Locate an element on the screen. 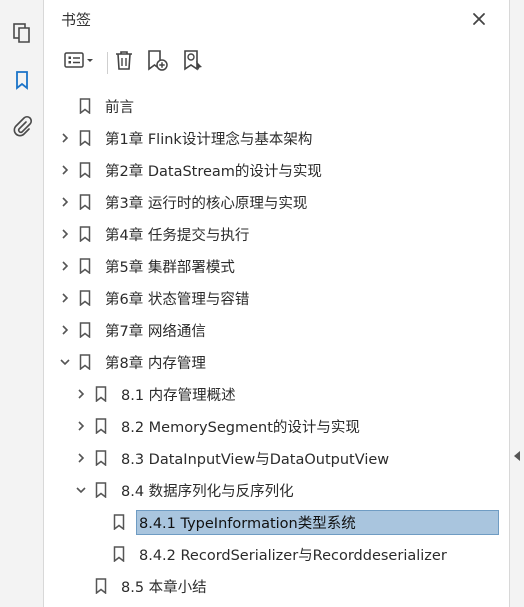 The height and width of the screenshot is (607, 524). bookmark-label: 8.4.1 TypeInformation类型系统 is located at coordinates (317, 522).